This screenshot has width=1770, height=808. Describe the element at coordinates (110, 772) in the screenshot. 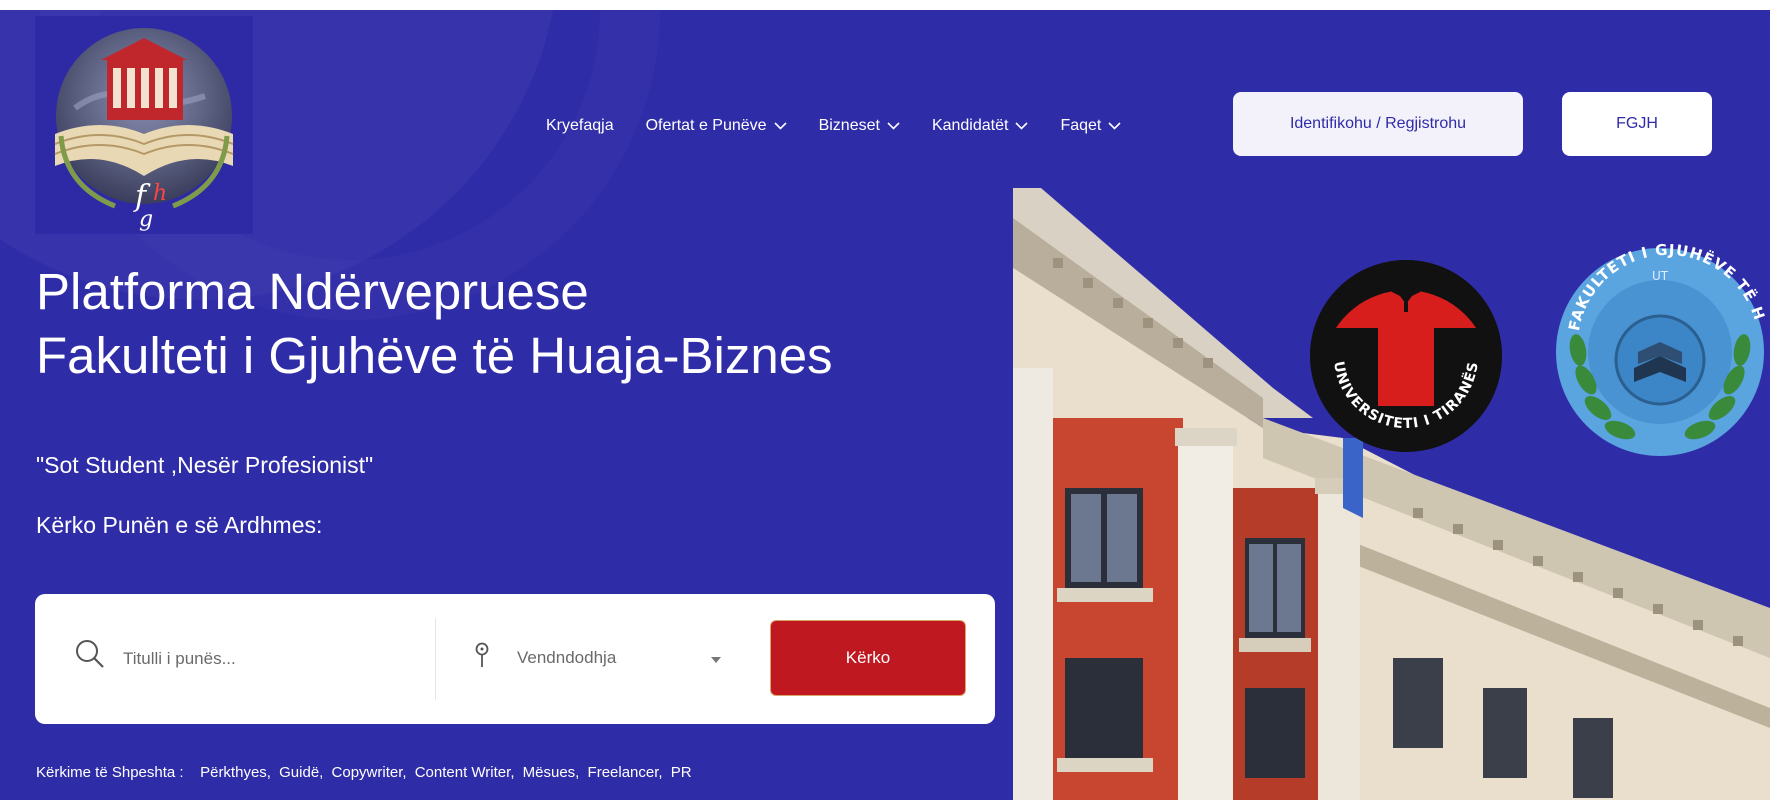

I see `popular-searches-label: Kërkime të Shpeshta :` at that location.